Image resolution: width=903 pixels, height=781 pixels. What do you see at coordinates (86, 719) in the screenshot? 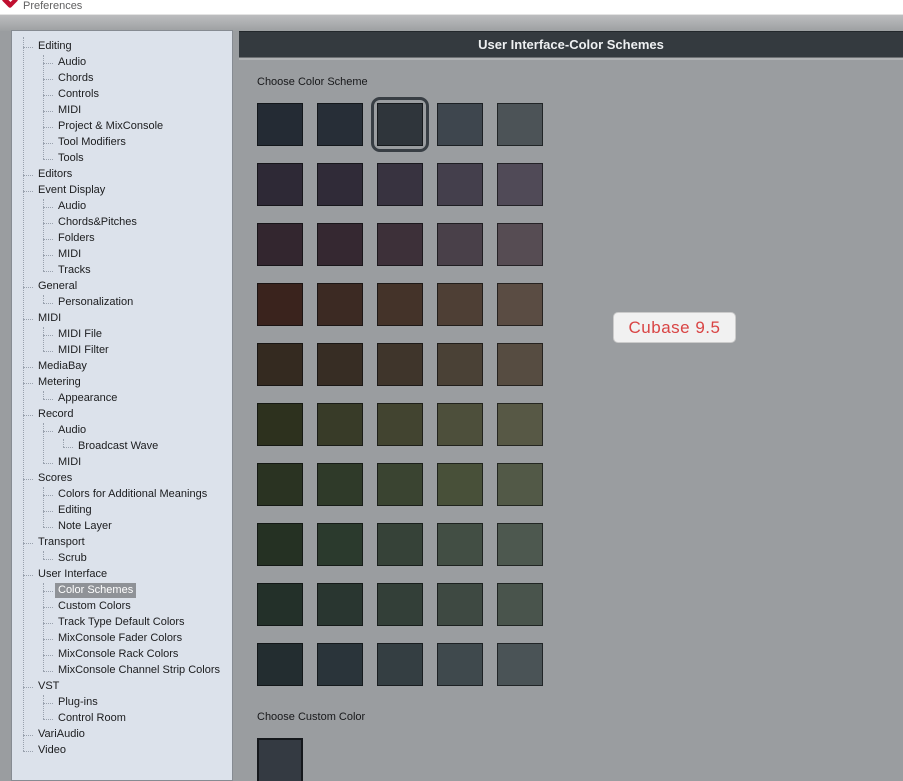
I see `sidebar-item-control-room: Control Room` at bounding box center [86, 719].